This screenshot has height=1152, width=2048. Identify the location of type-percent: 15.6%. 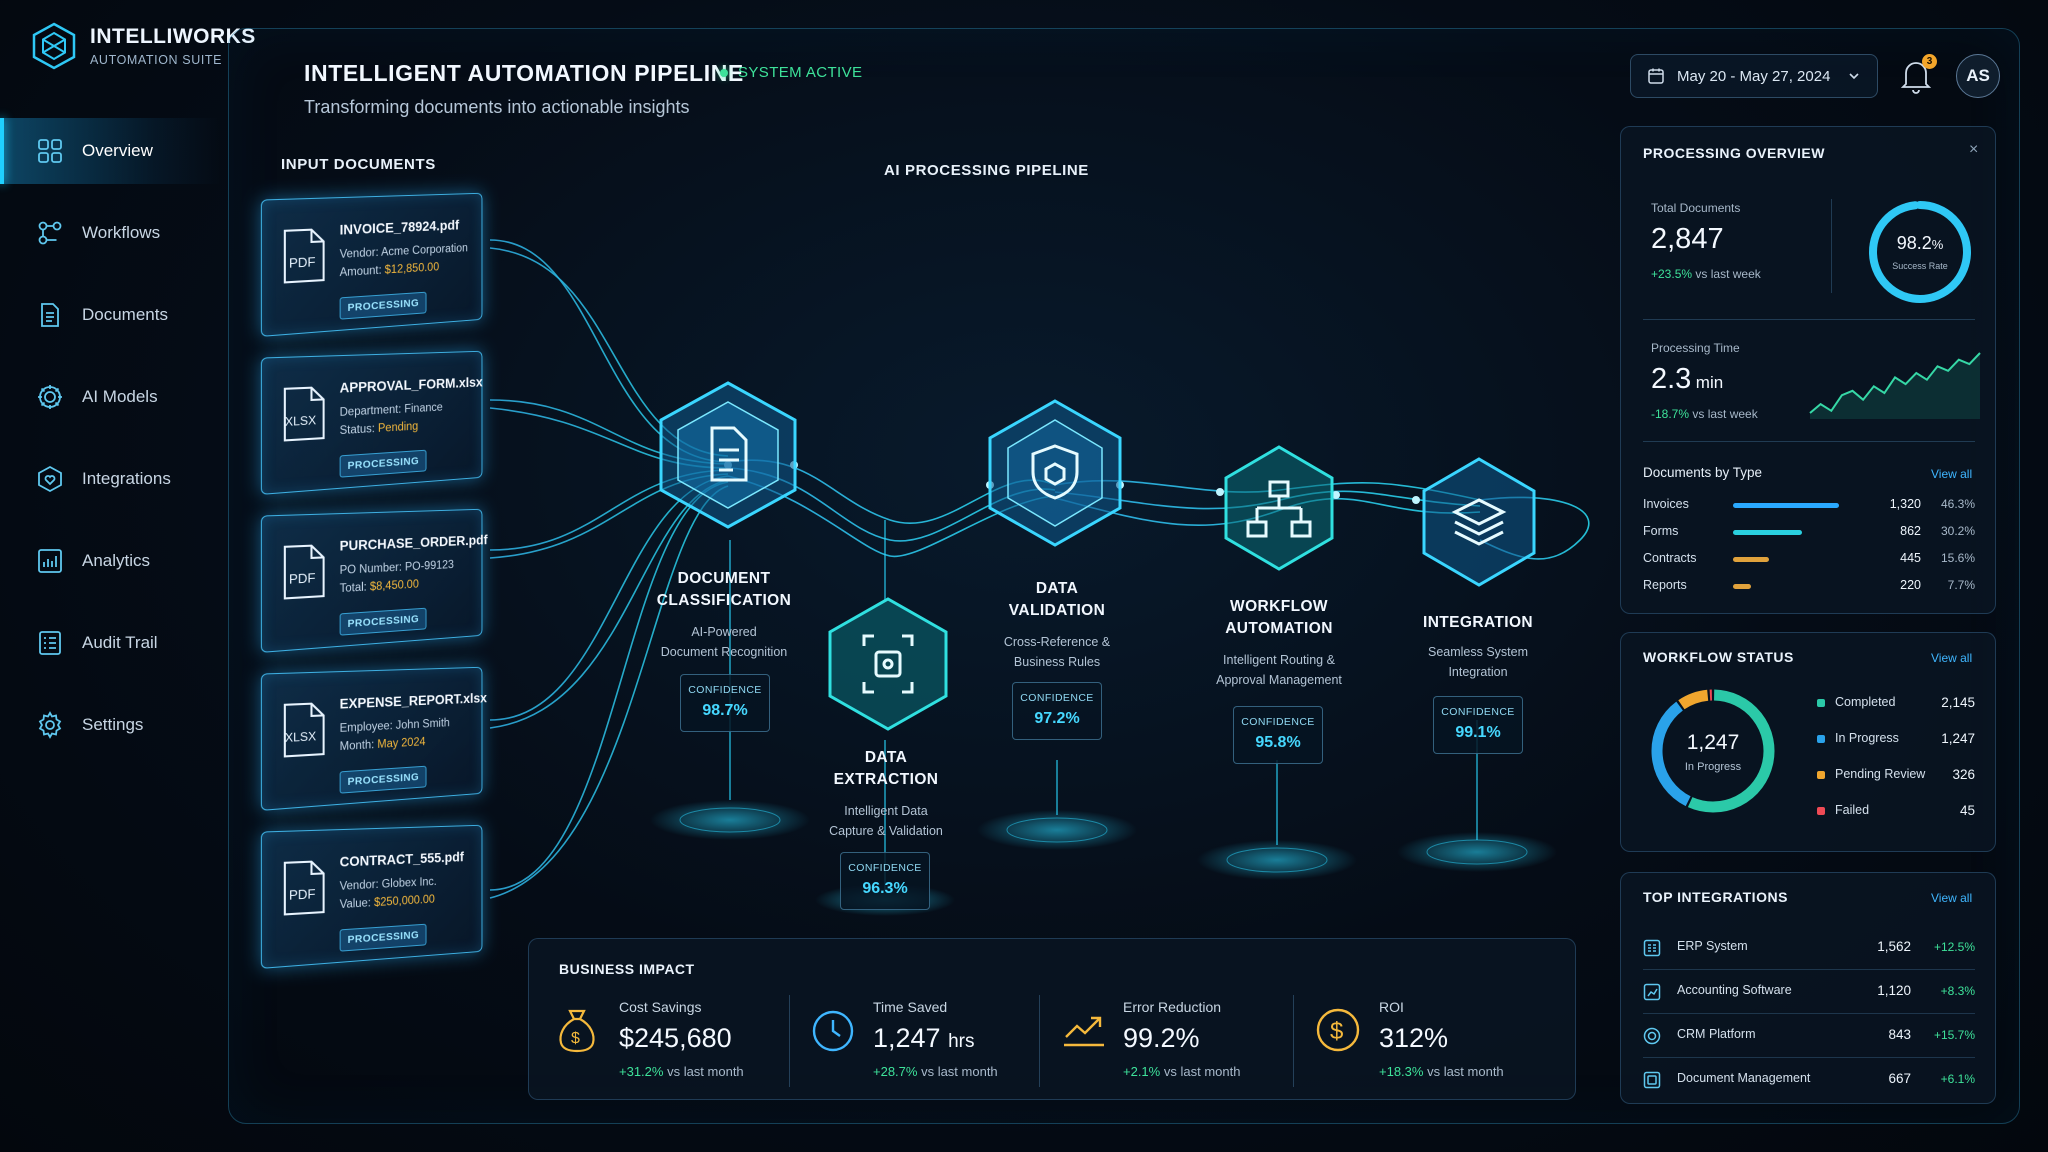
(1957, 558).